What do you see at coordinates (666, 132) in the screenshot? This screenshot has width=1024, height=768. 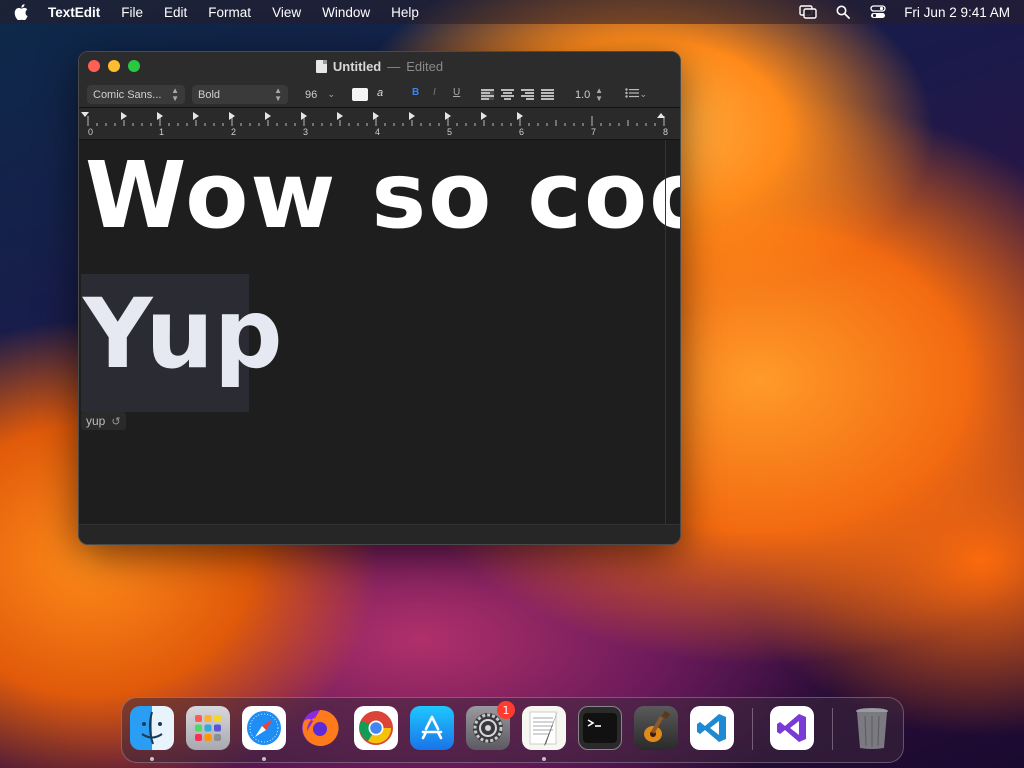 I see `ruler-number: 8` at bounding box center [666, 132].